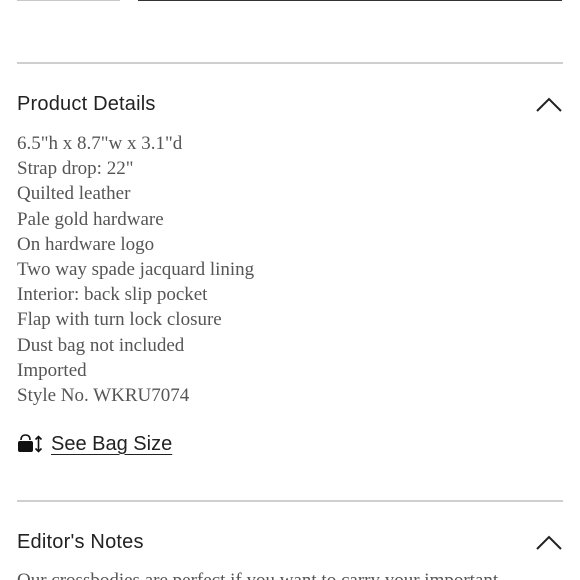 This screenshot has height=580, width=580. What do you see at coordinates (74, 194) in the screenshot?
I see `detail-item-material: Quilted leather` at bounding box center [74, 194].